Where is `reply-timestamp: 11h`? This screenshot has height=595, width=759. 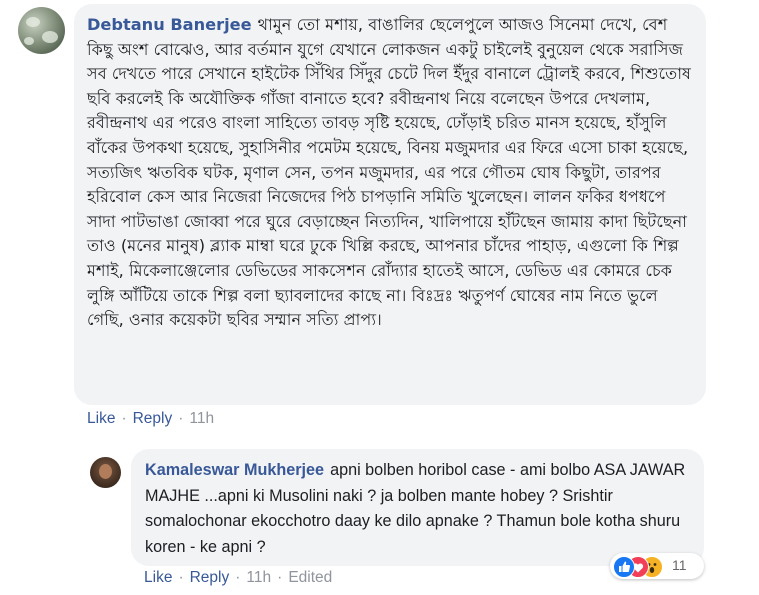
reply-timestamp: 11h is located at coordinates (258, 578).